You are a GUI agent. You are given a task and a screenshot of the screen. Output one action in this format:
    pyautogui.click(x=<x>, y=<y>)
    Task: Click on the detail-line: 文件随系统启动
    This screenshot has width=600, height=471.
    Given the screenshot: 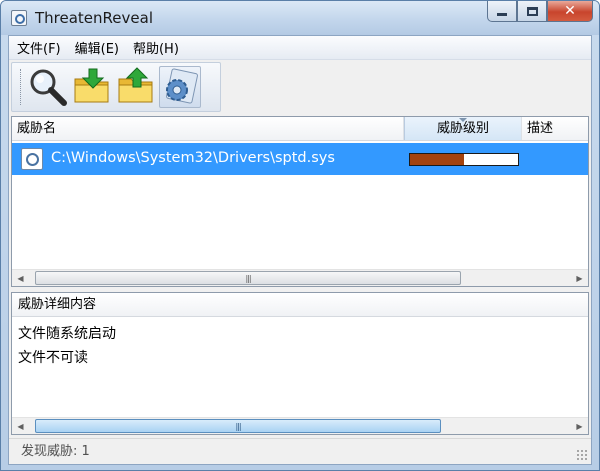 What is the action you would take?
    pyautogui.click(x=67, y=334)
    